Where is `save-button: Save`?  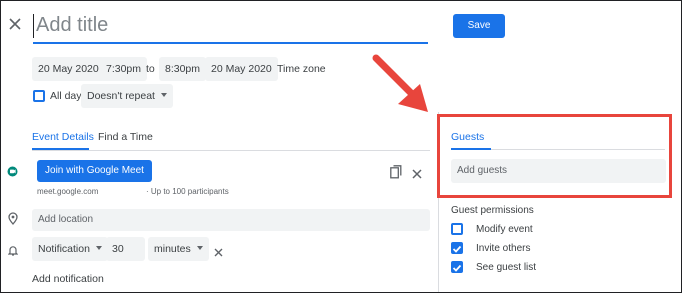 save-button: Save is located at coordinates (479, 26).